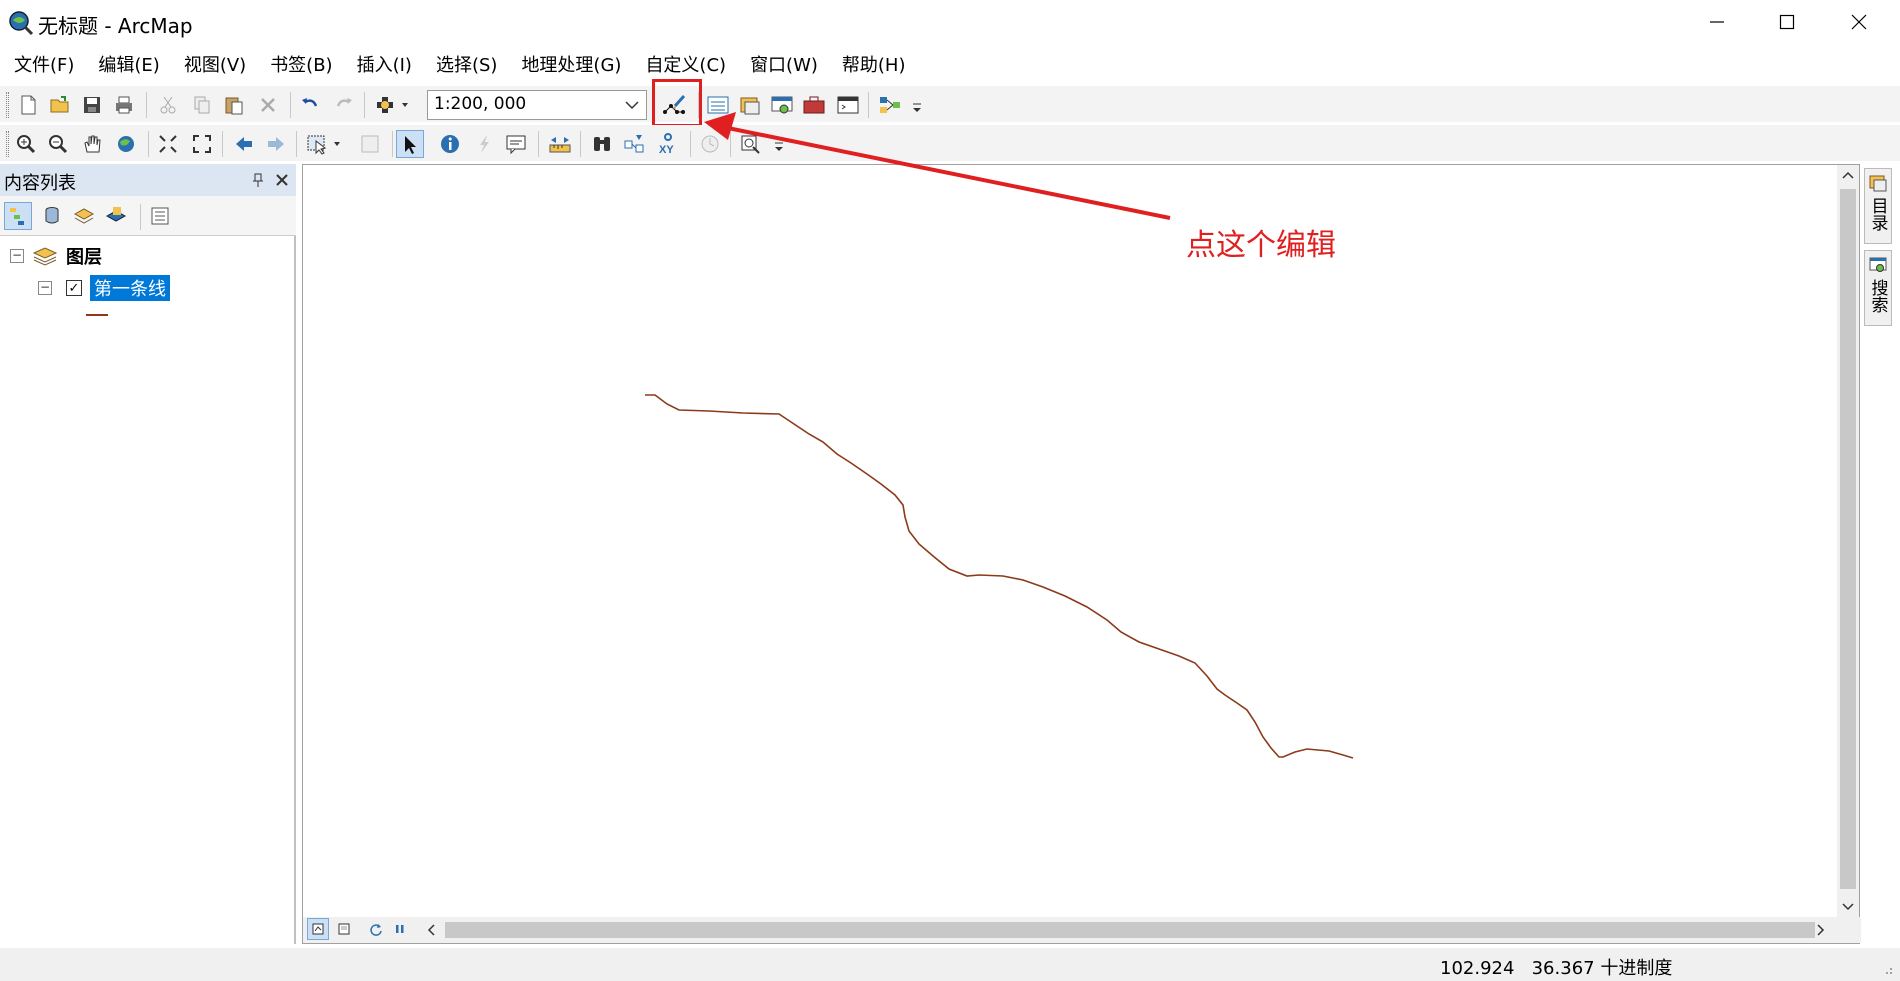 The width and height of the screenshot is (1900, 981). Describe the element at coordinates (937, 166) in the screenshot. I see `annotation-arrow` at that location.